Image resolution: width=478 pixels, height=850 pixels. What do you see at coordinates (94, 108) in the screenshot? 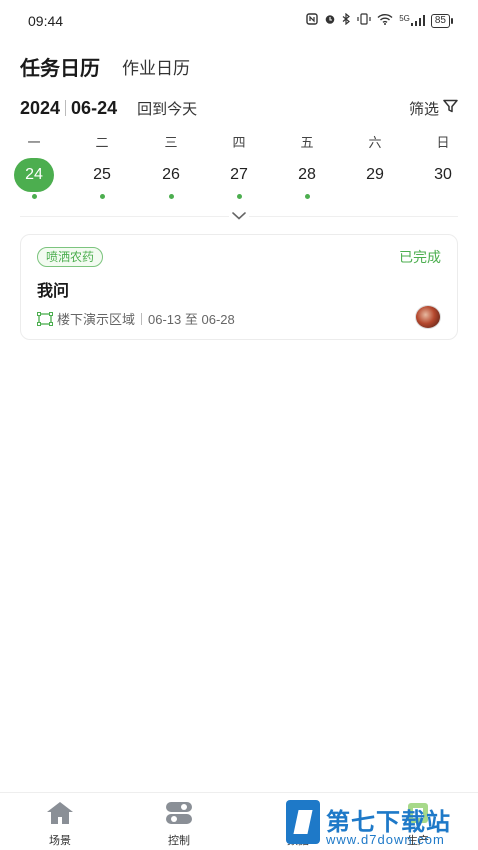
I see `current-month-day: 06-24` at bounding box center [94, 108].